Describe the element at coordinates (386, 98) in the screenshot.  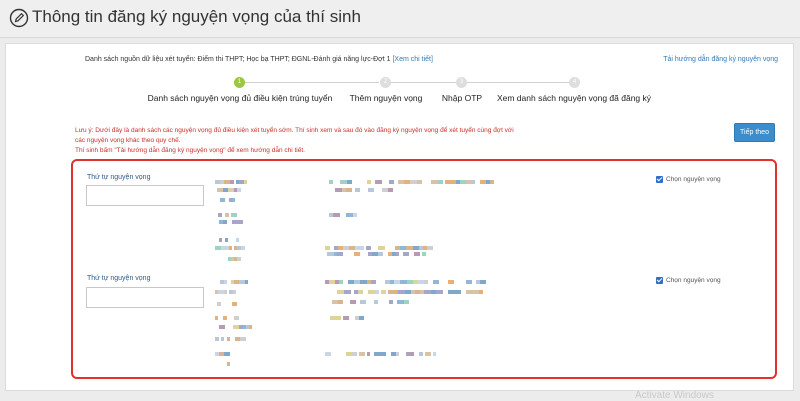
I see `step-2-label: Thêm nguyện vọng` at that location.